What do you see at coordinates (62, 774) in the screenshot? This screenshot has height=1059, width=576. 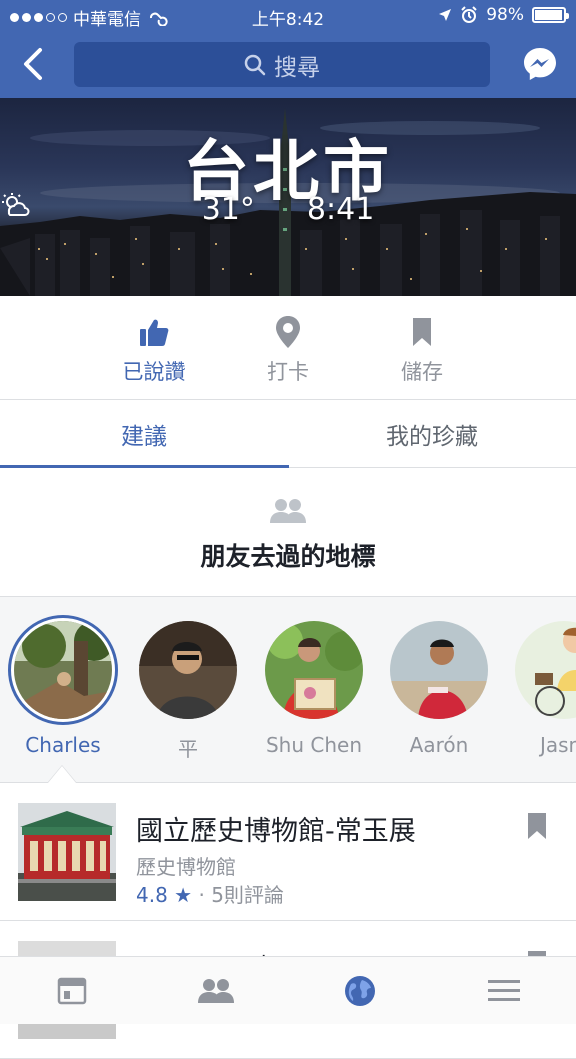 I see `selection-pointer` at bounding box center [62, 774].